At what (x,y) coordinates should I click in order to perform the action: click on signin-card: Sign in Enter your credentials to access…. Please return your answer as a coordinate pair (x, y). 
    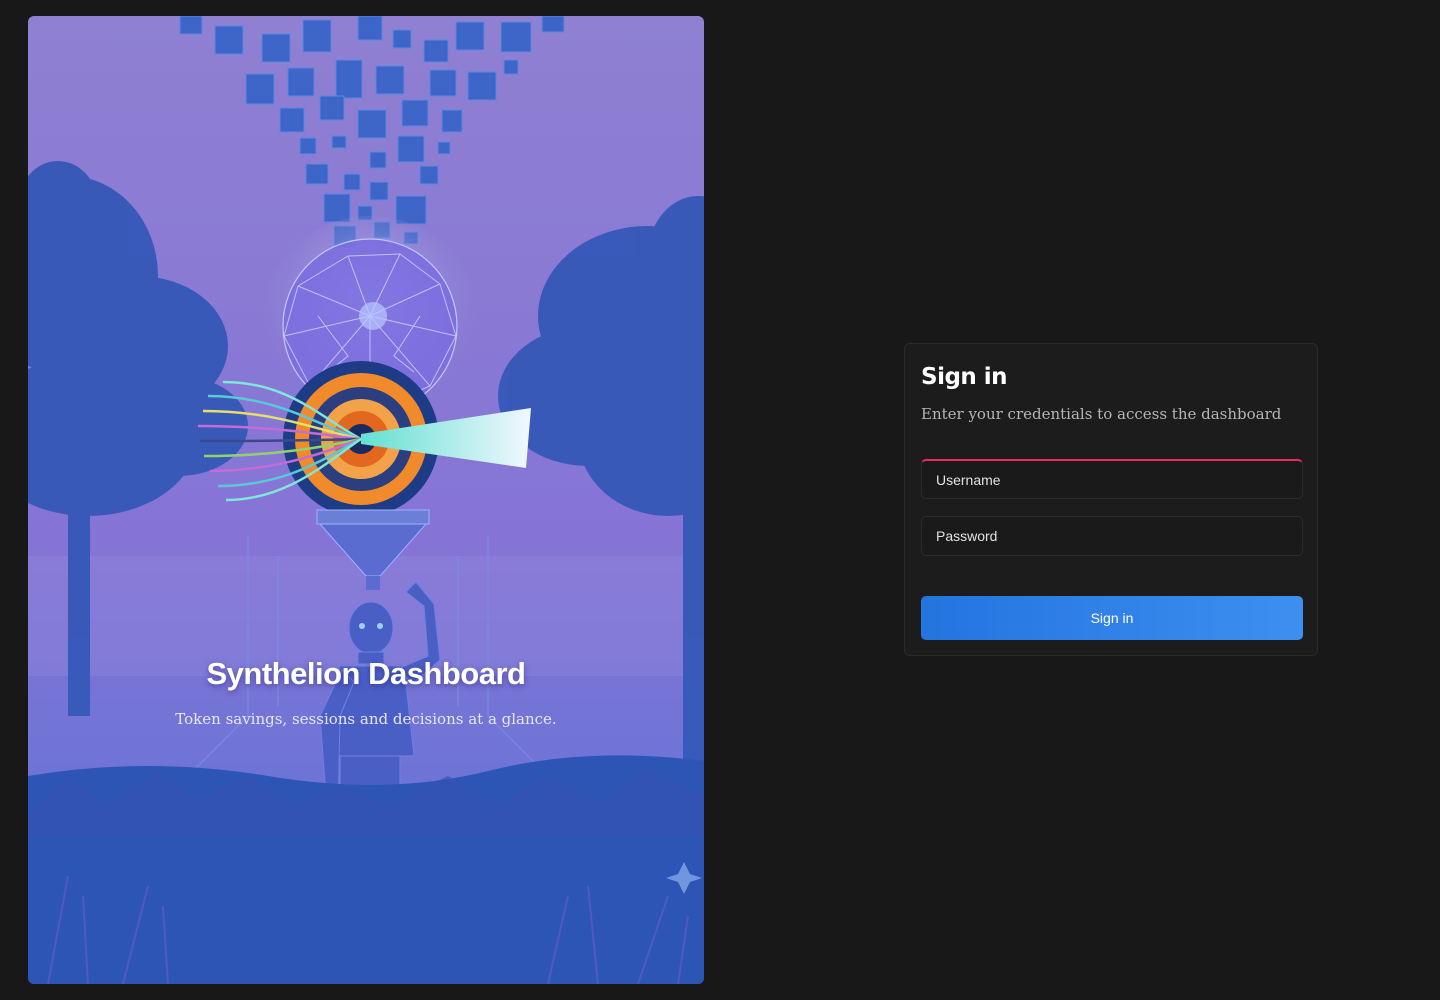
    Looking at the image, I should click on (1111, 499).